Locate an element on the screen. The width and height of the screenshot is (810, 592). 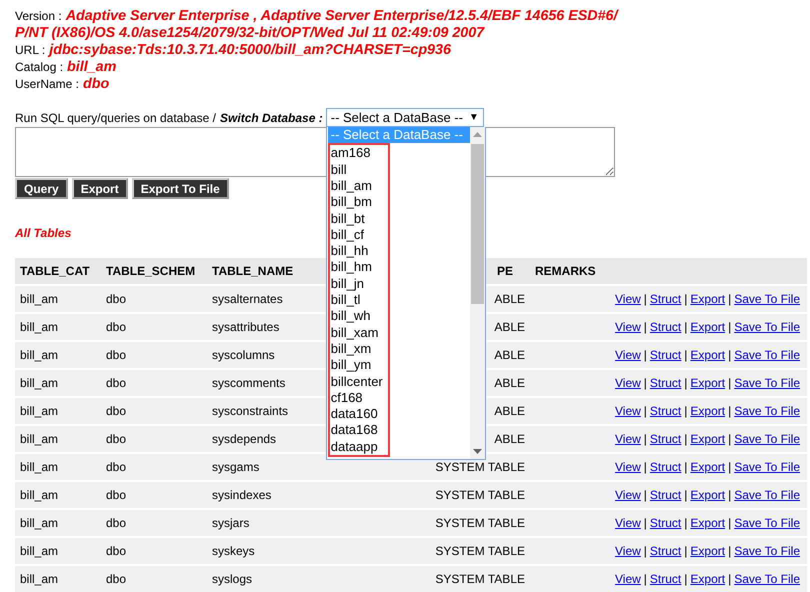
info-value: dbo is located at coordinates (96, 84).